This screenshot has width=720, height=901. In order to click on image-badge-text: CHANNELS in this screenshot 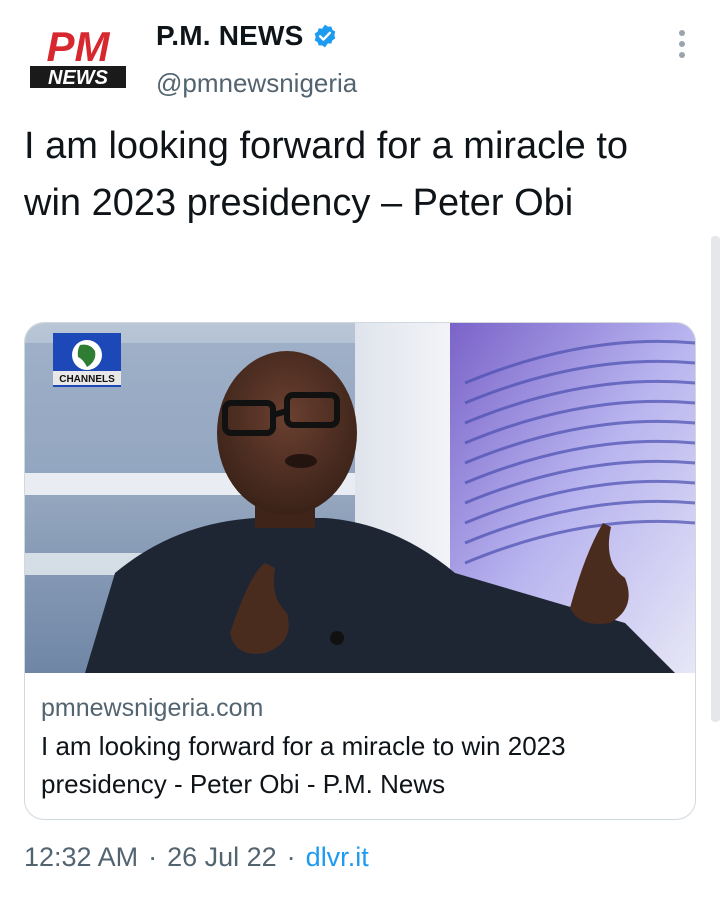, I will do `click(87, 379)`.